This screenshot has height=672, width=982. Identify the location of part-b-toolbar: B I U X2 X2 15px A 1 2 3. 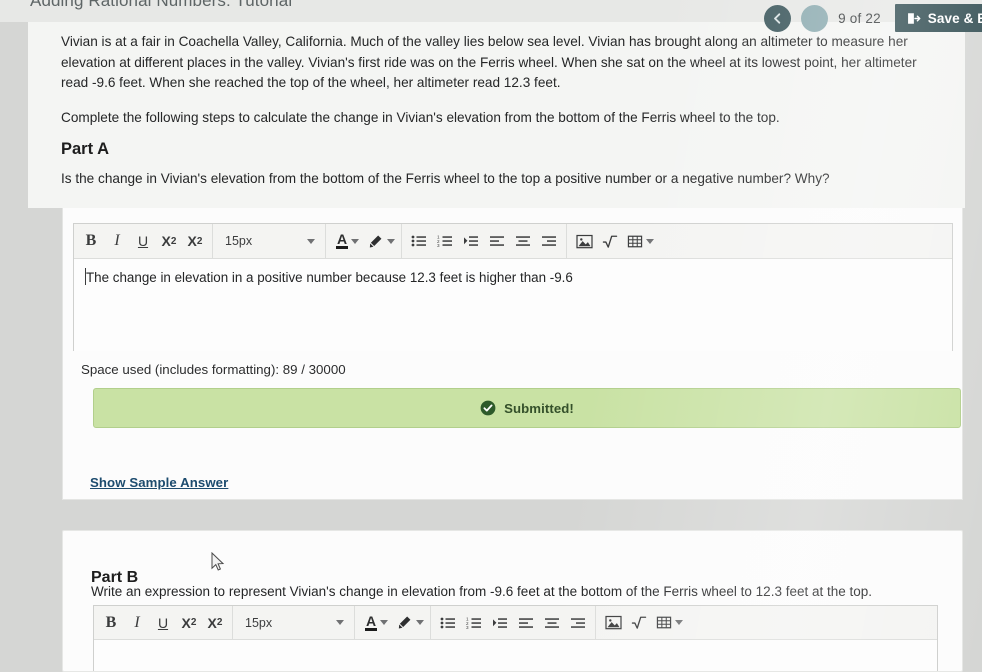
(515, 623).